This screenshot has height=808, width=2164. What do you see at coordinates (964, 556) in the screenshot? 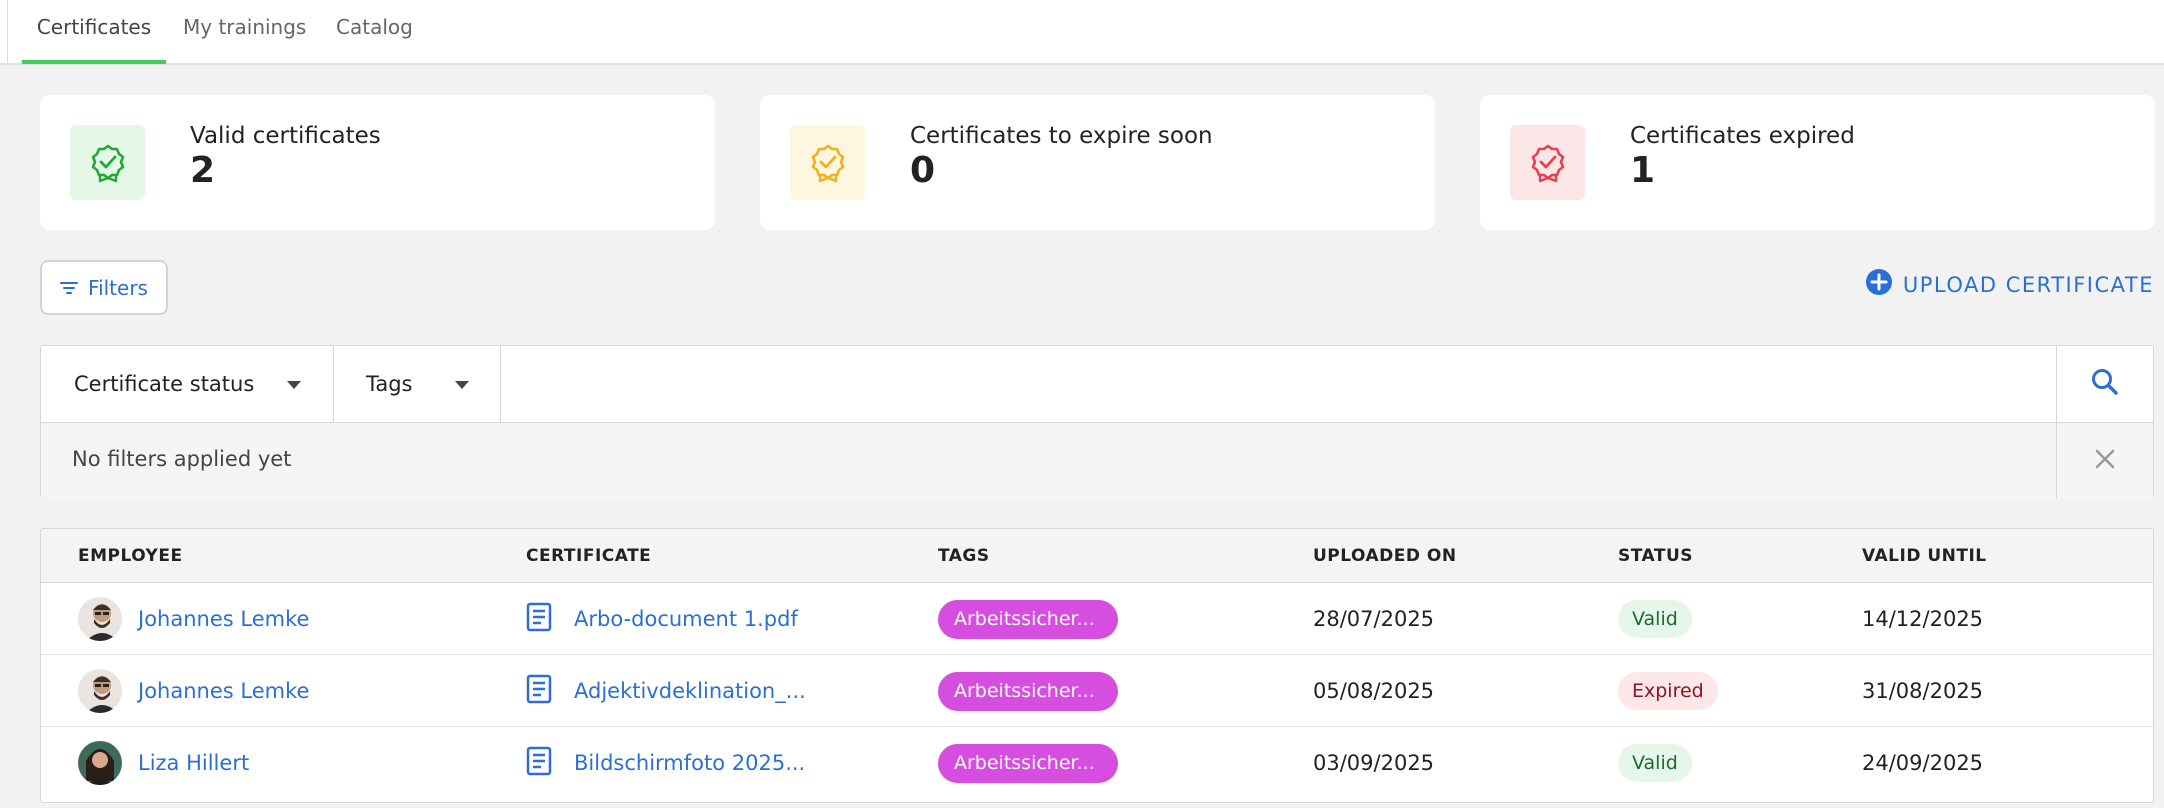
I see `column-header-tags: TAGS` at bounding box center [964, 556].